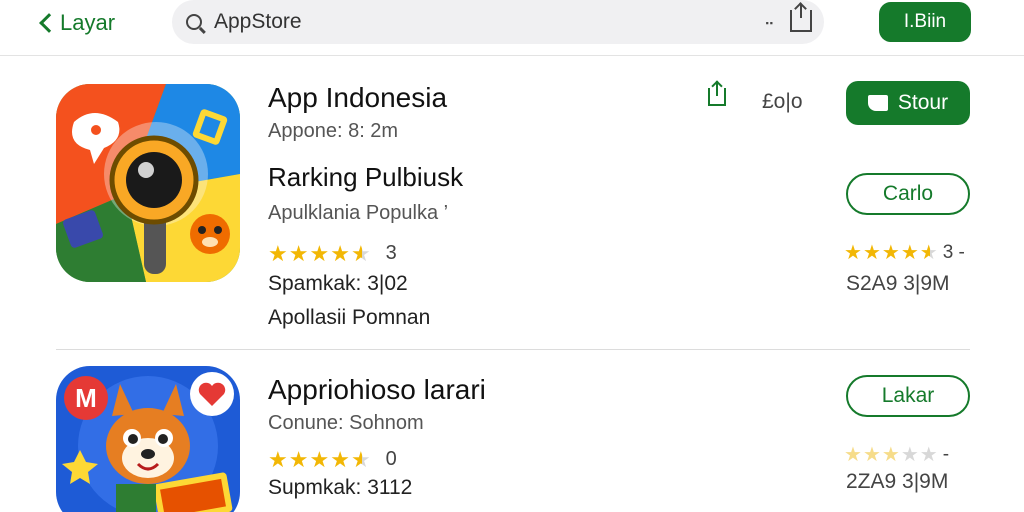  I want to click on more-dots-icon: ▪▪, so click(770, 23).